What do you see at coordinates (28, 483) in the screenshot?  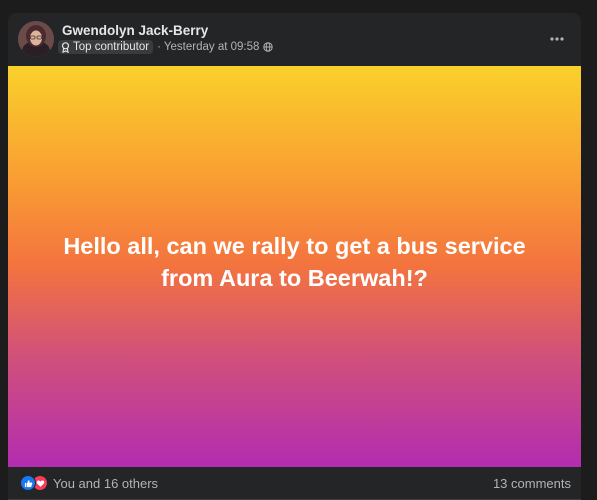 I see `like-icon` at bounding box center [28, 483].